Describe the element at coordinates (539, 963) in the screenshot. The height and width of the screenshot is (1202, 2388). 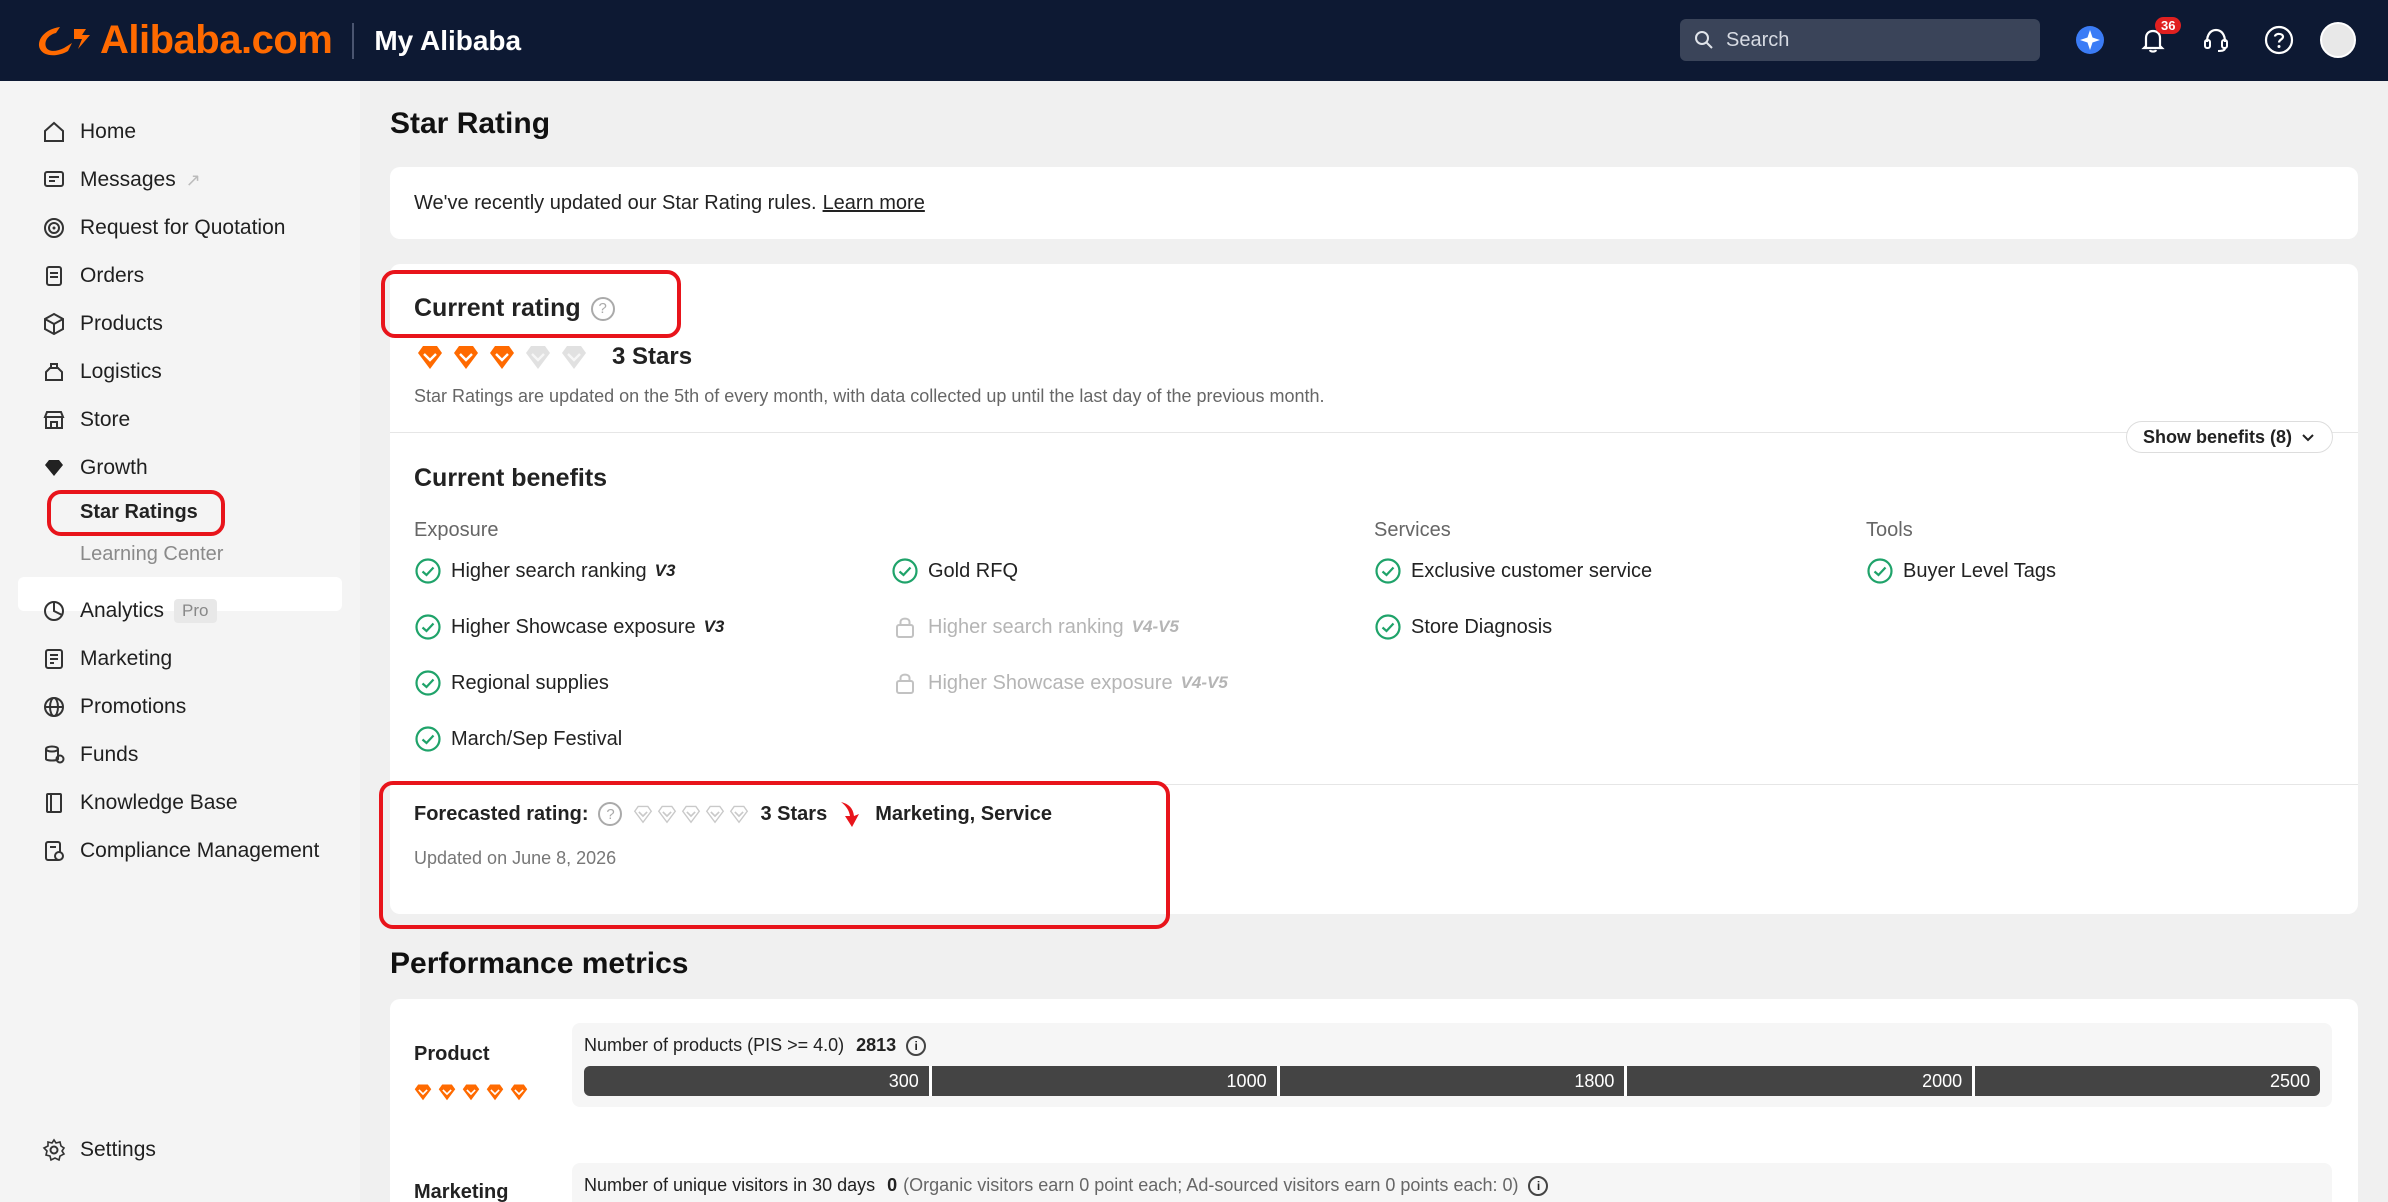
I see `performance-title: Performance metrics` at that location.